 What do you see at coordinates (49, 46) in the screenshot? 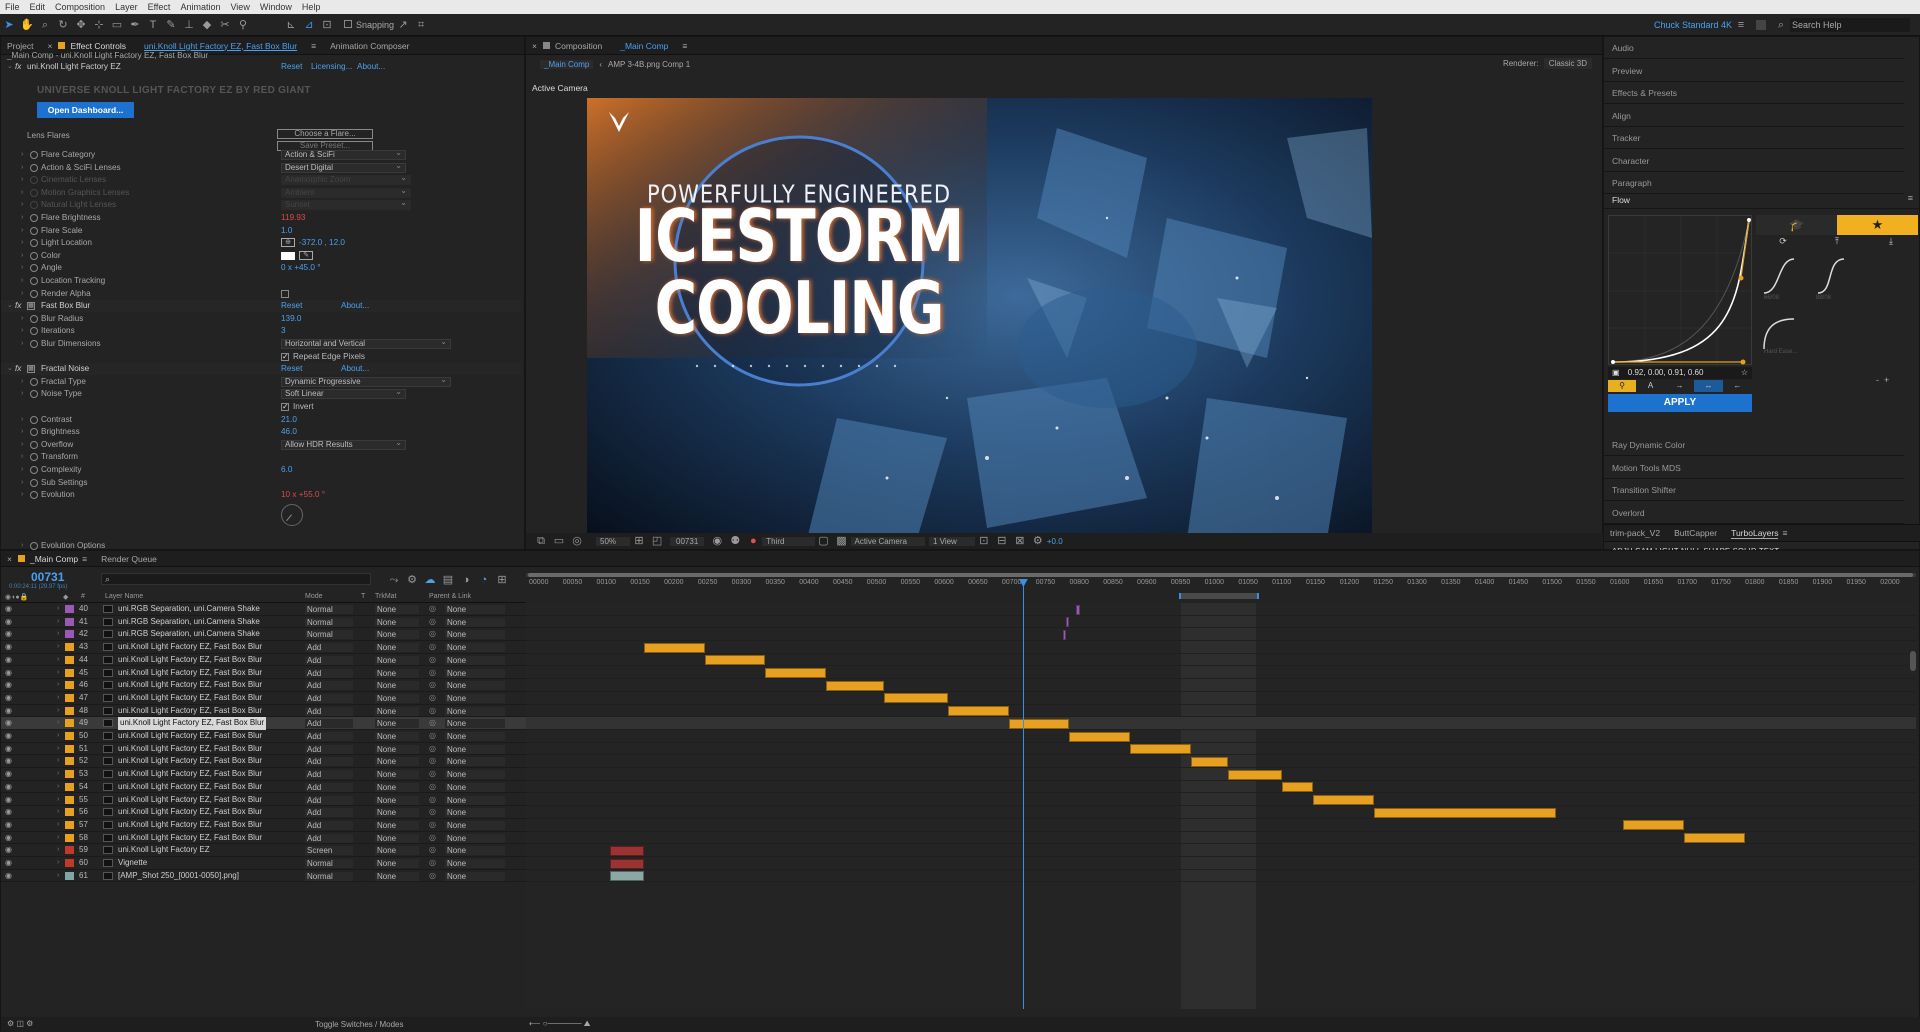
I see `close-icon: ×` at bounding box center [49, 46].